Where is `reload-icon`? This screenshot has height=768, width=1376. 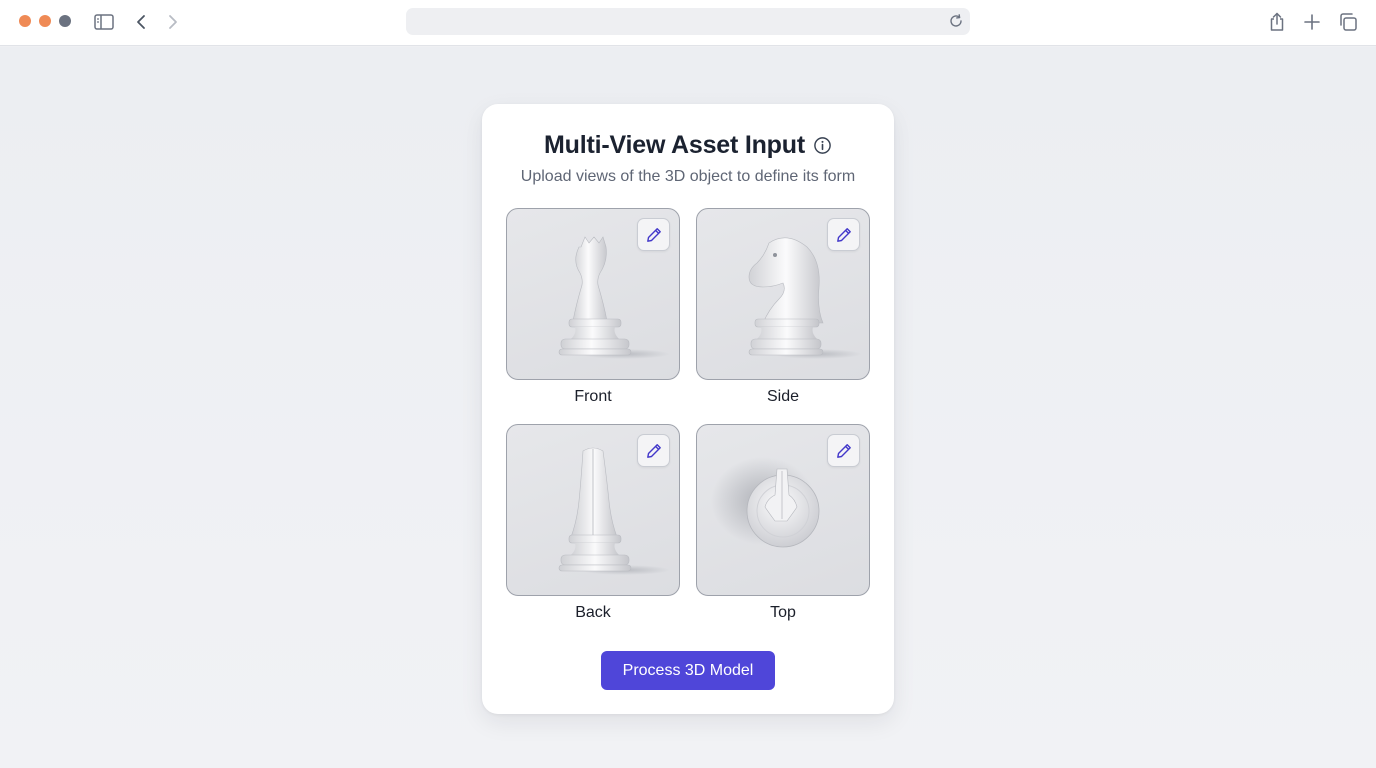
reload-icon is located at coordinates (956, 21).